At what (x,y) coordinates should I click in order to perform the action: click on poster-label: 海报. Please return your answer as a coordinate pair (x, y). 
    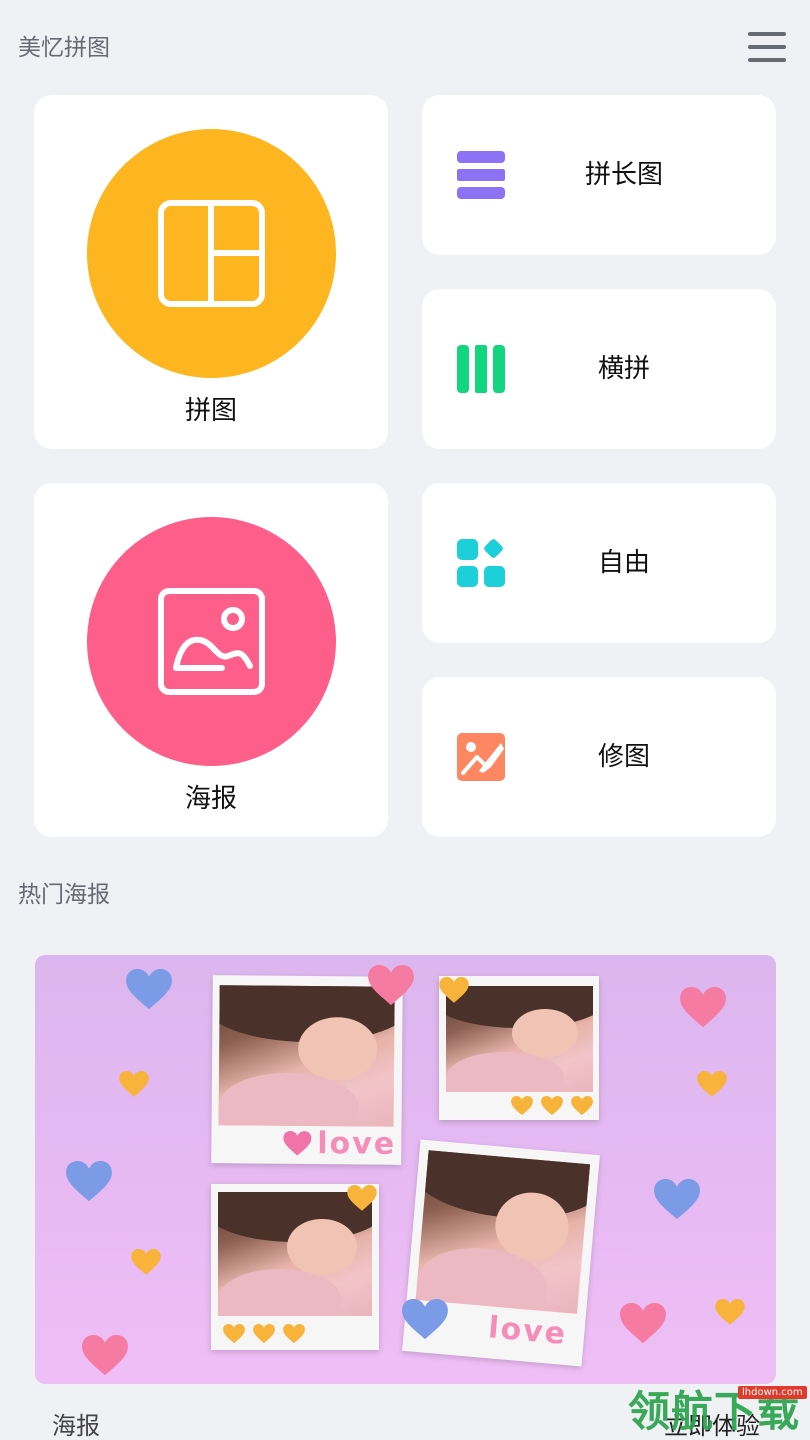
    Looking at the image, I should click on (210, 799).